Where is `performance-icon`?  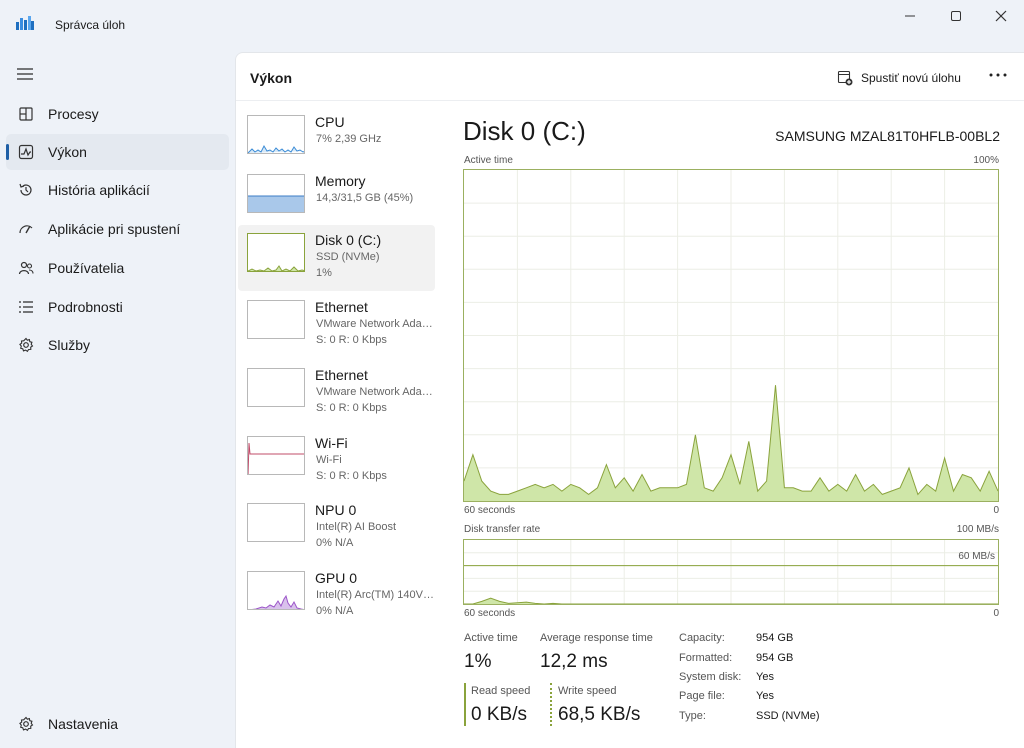
performance-icon is located at coordinates (26, 152).